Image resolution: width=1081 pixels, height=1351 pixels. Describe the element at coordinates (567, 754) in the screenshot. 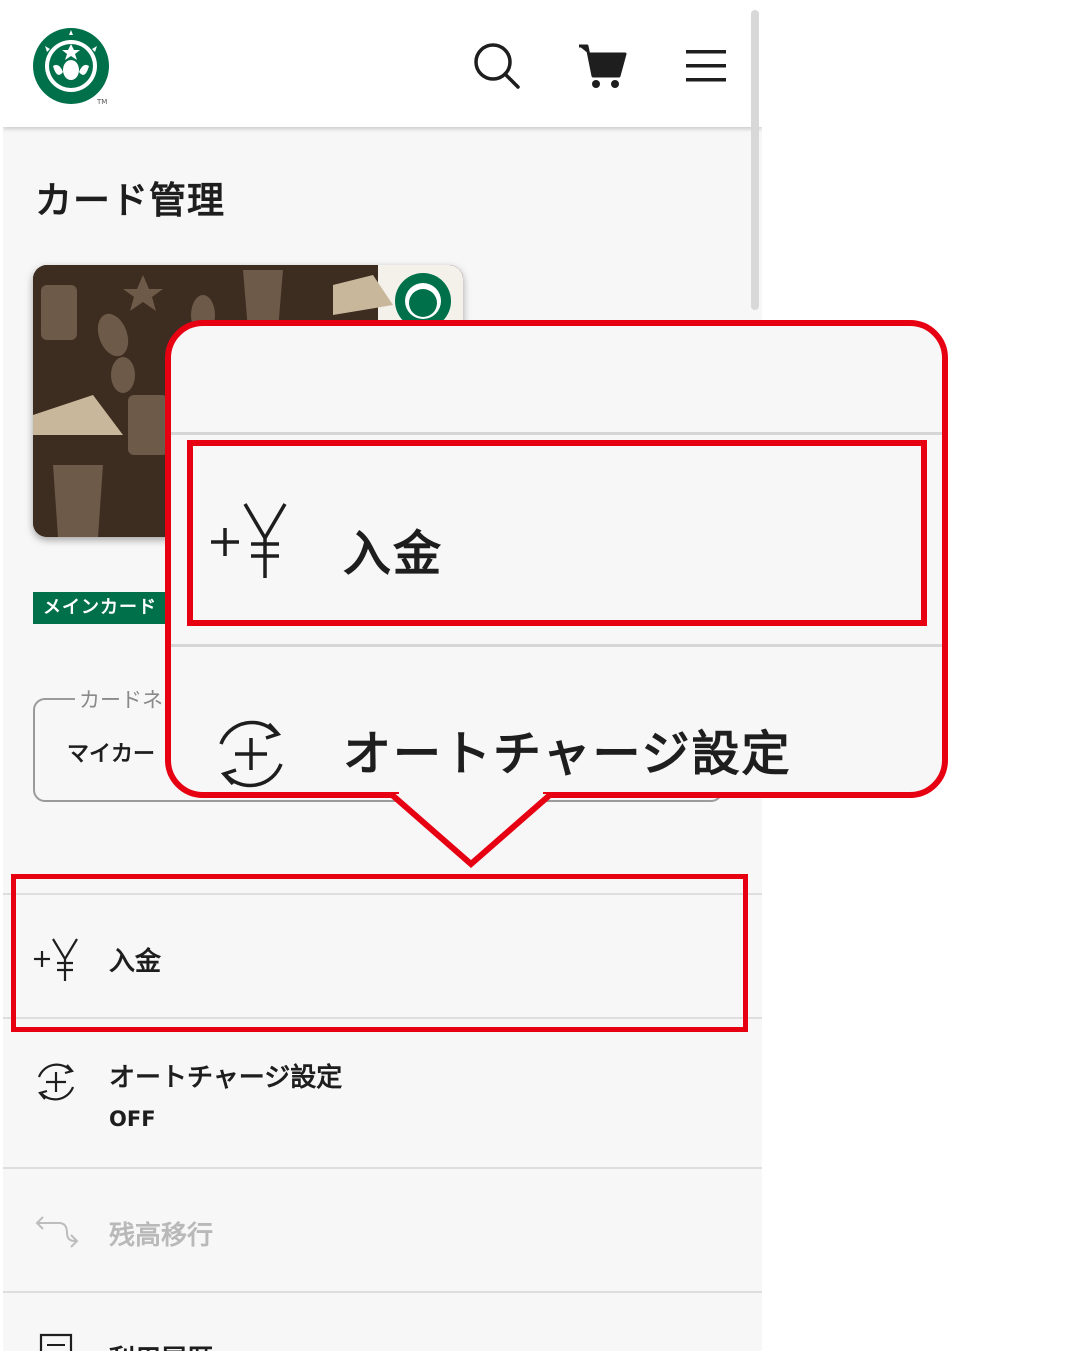

I see `callout-item-label: オートチャージ設定` at that location.